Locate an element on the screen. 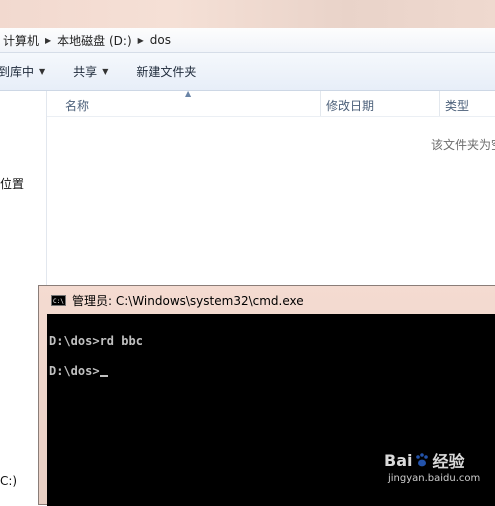 The image size is (495, 506). watermark-url: jingyan.baidu.com is located at coordinates (434, 478).